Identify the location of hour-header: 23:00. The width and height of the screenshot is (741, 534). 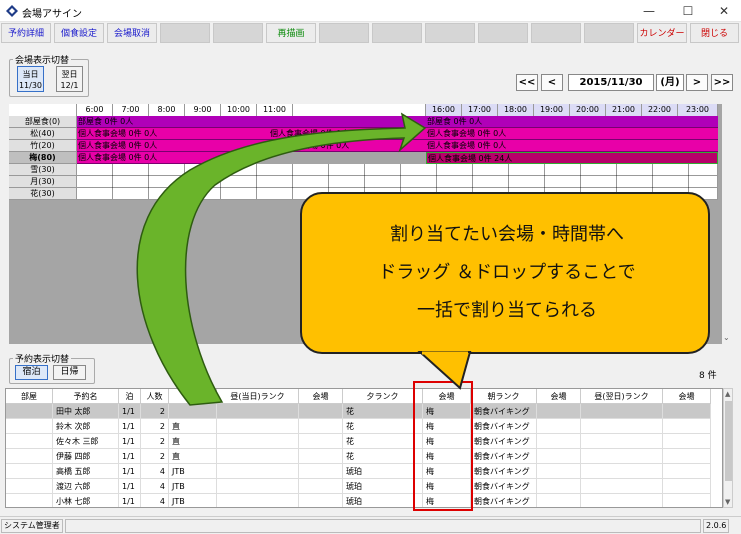
(698, 110).